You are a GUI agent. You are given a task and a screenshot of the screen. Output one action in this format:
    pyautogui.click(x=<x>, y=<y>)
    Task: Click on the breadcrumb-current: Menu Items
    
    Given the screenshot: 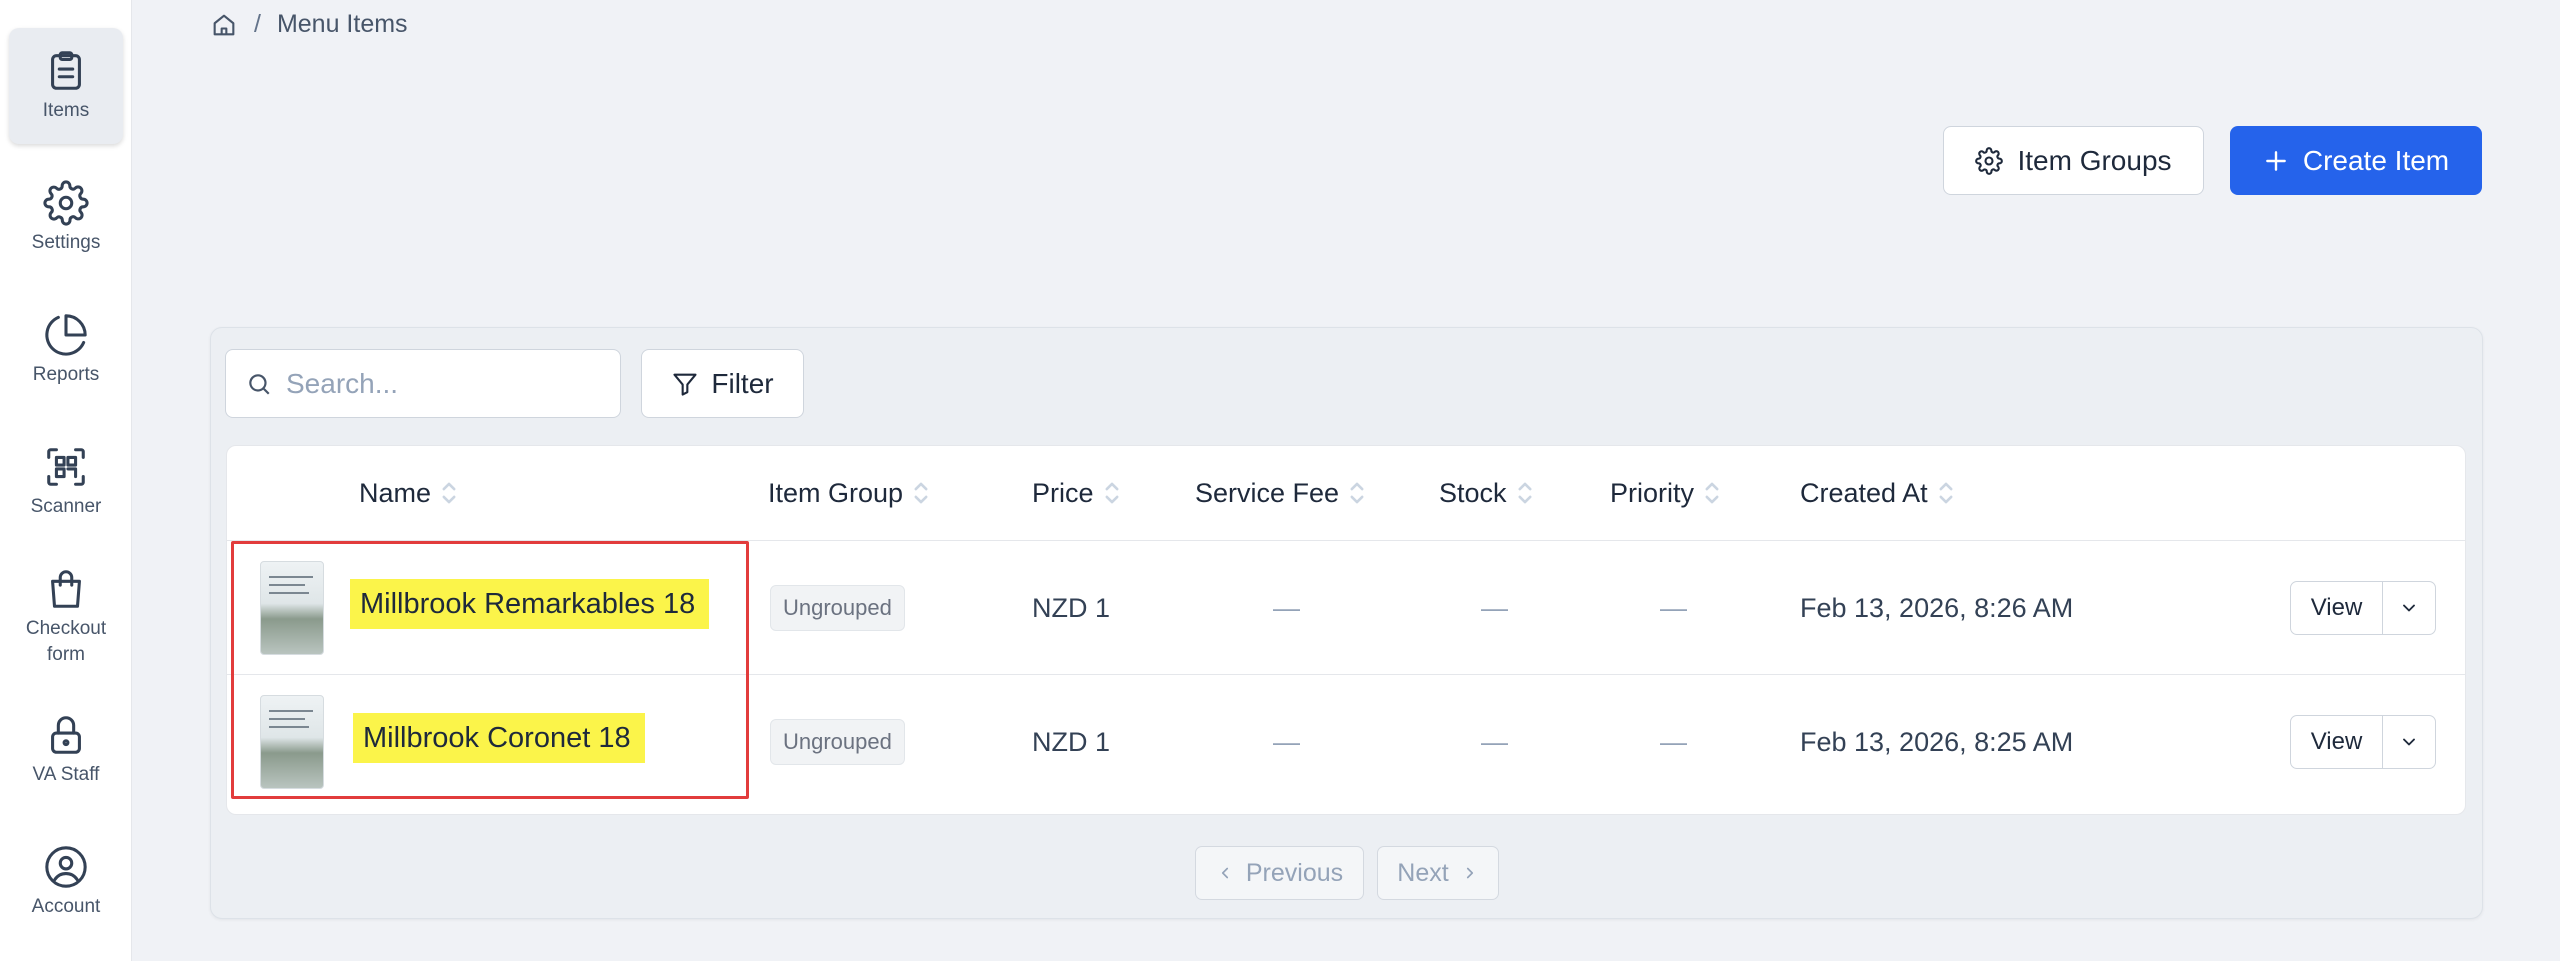 What is the action you would take?
    pyautogui.click(x=342, y=24)
    